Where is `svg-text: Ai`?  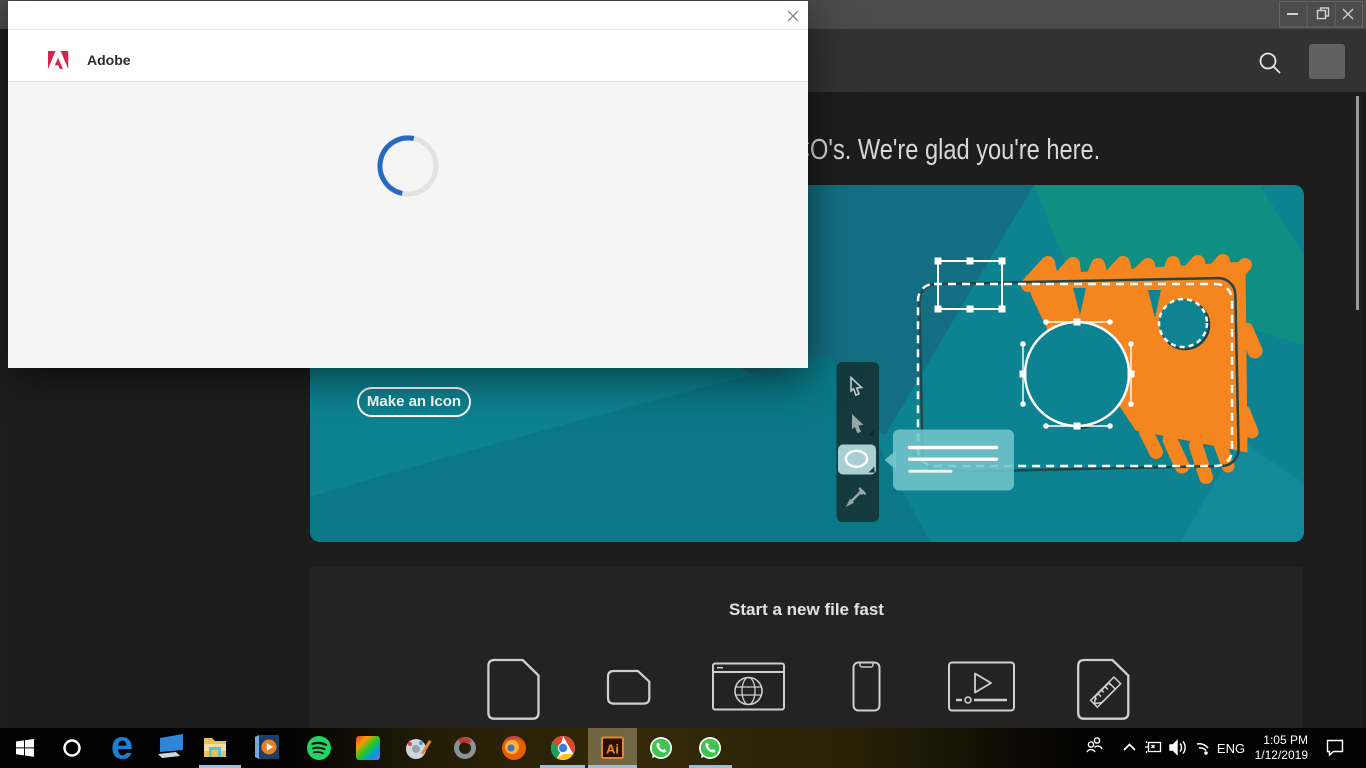
svg-text: Ai is located at coordinates (612, 749).